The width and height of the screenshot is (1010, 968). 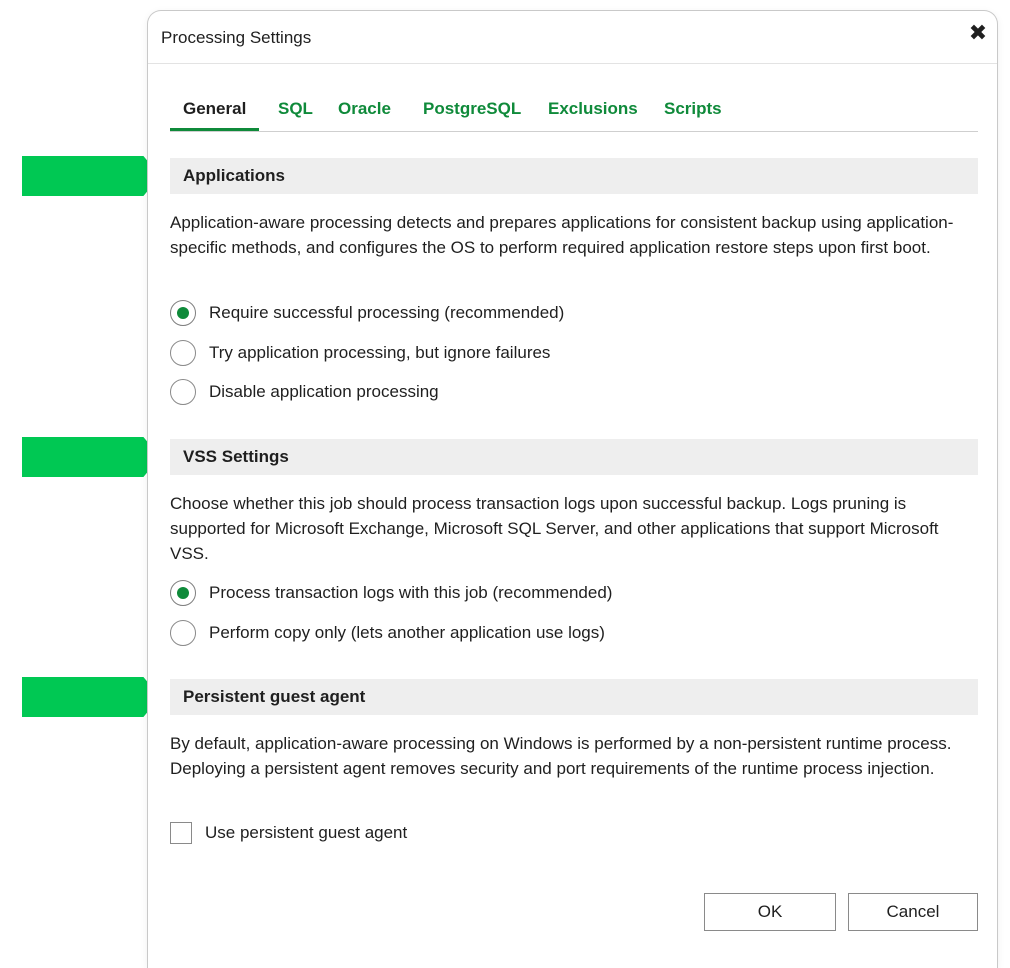 What do you see at coordinates (770, 912) in the screenshot?
I see `ok-button: OK` at bounding box center [770, 912].